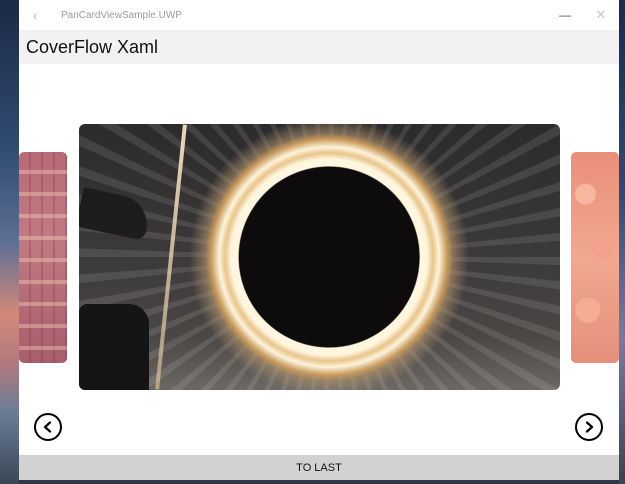  I want to click on desktop-background-left, so click(9, 242).